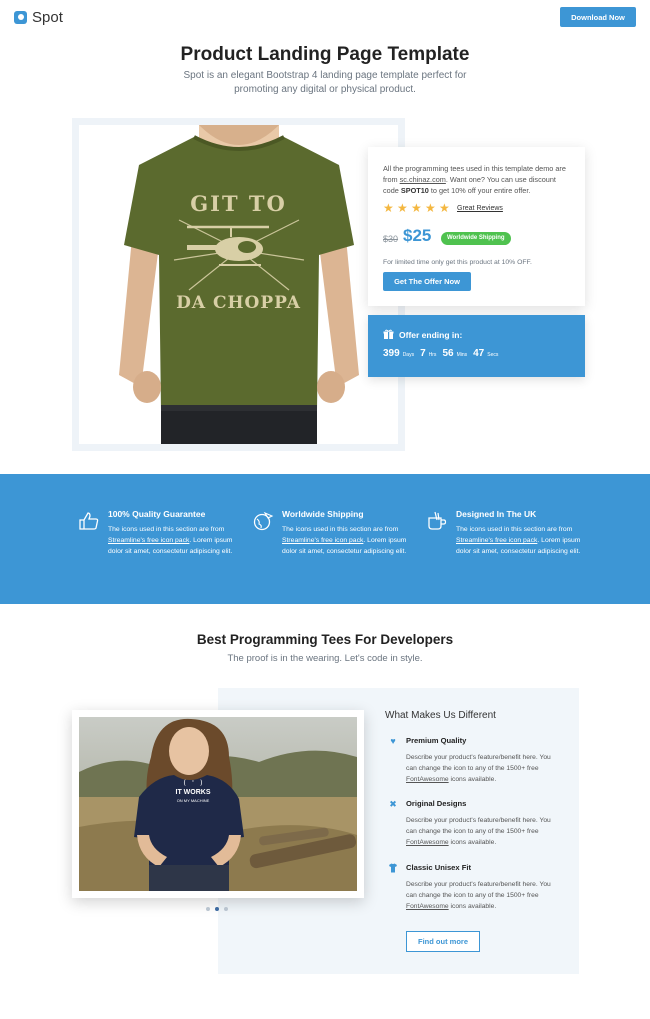  Describe the element at coordinates (193, 792) in the screenshot. I see `photo-shirt-text: IT WORKS` at that location.